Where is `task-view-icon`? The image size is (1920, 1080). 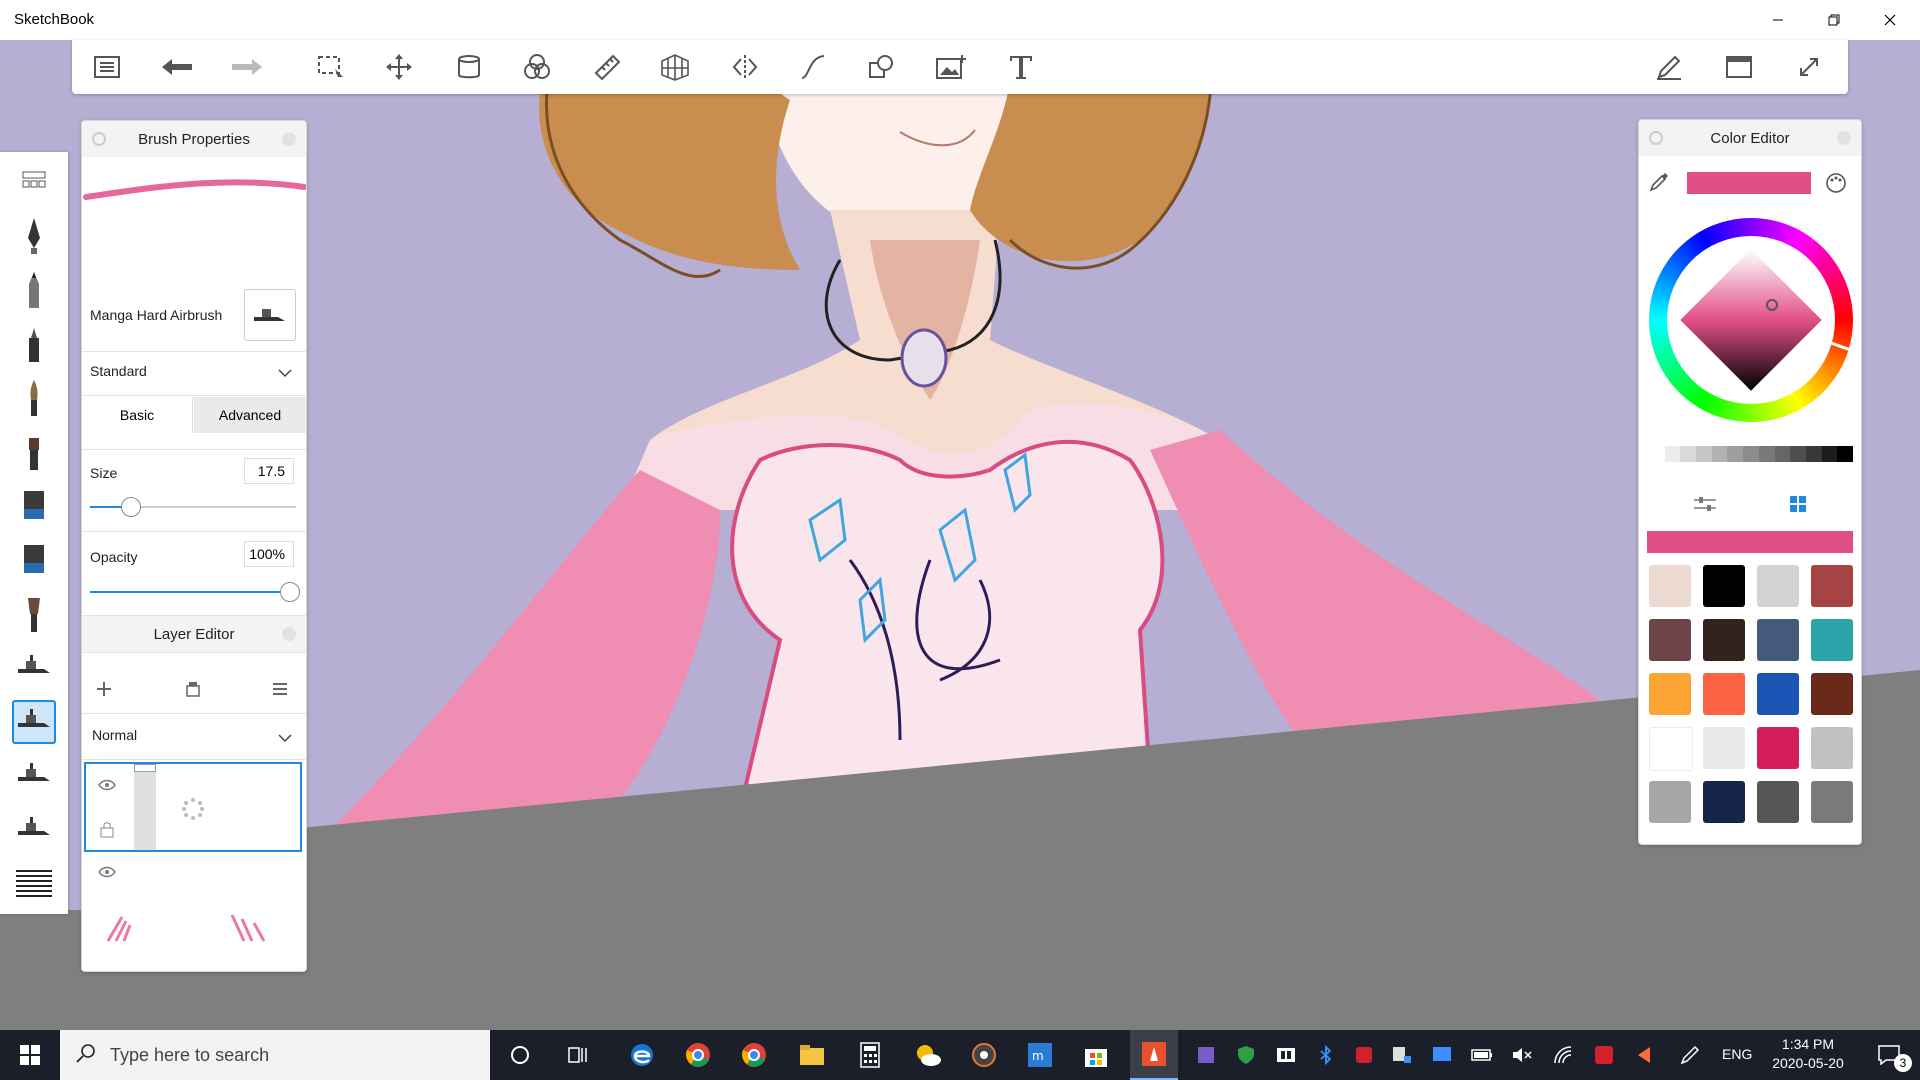
task-view-icon is located at coordinates (578, 1055).